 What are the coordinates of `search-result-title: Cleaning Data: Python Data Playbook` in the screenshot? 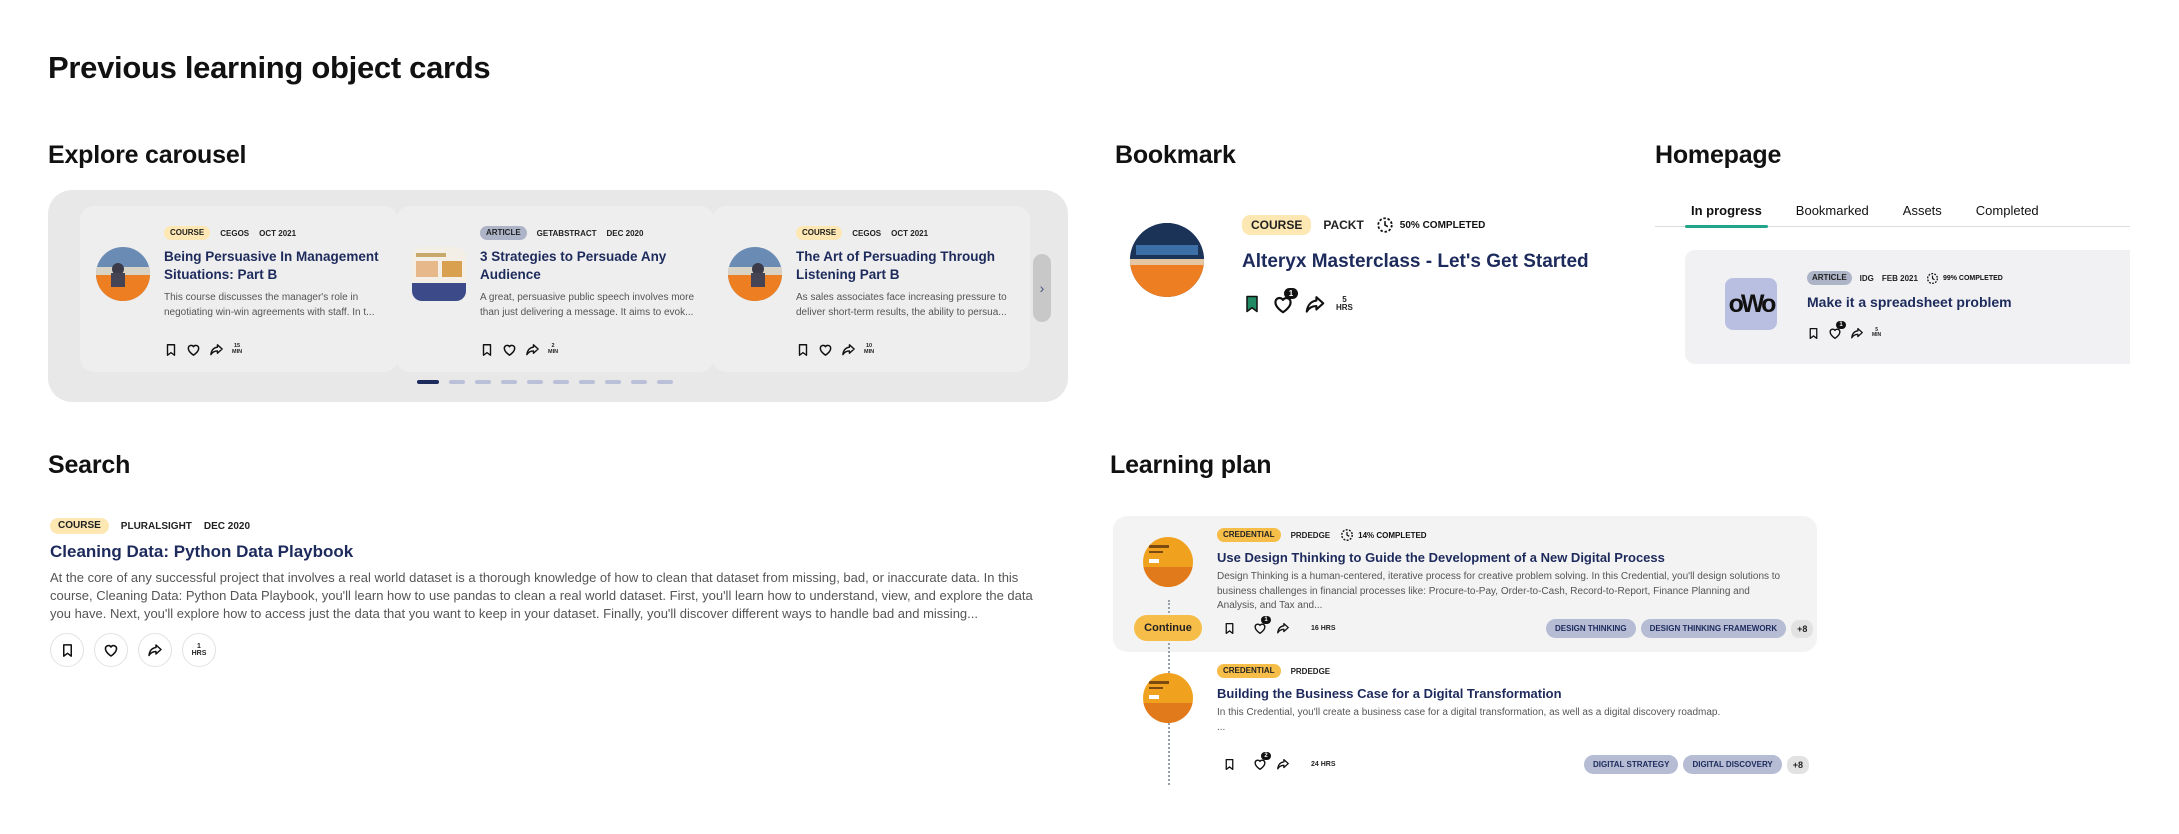 It's located at (201, 552).